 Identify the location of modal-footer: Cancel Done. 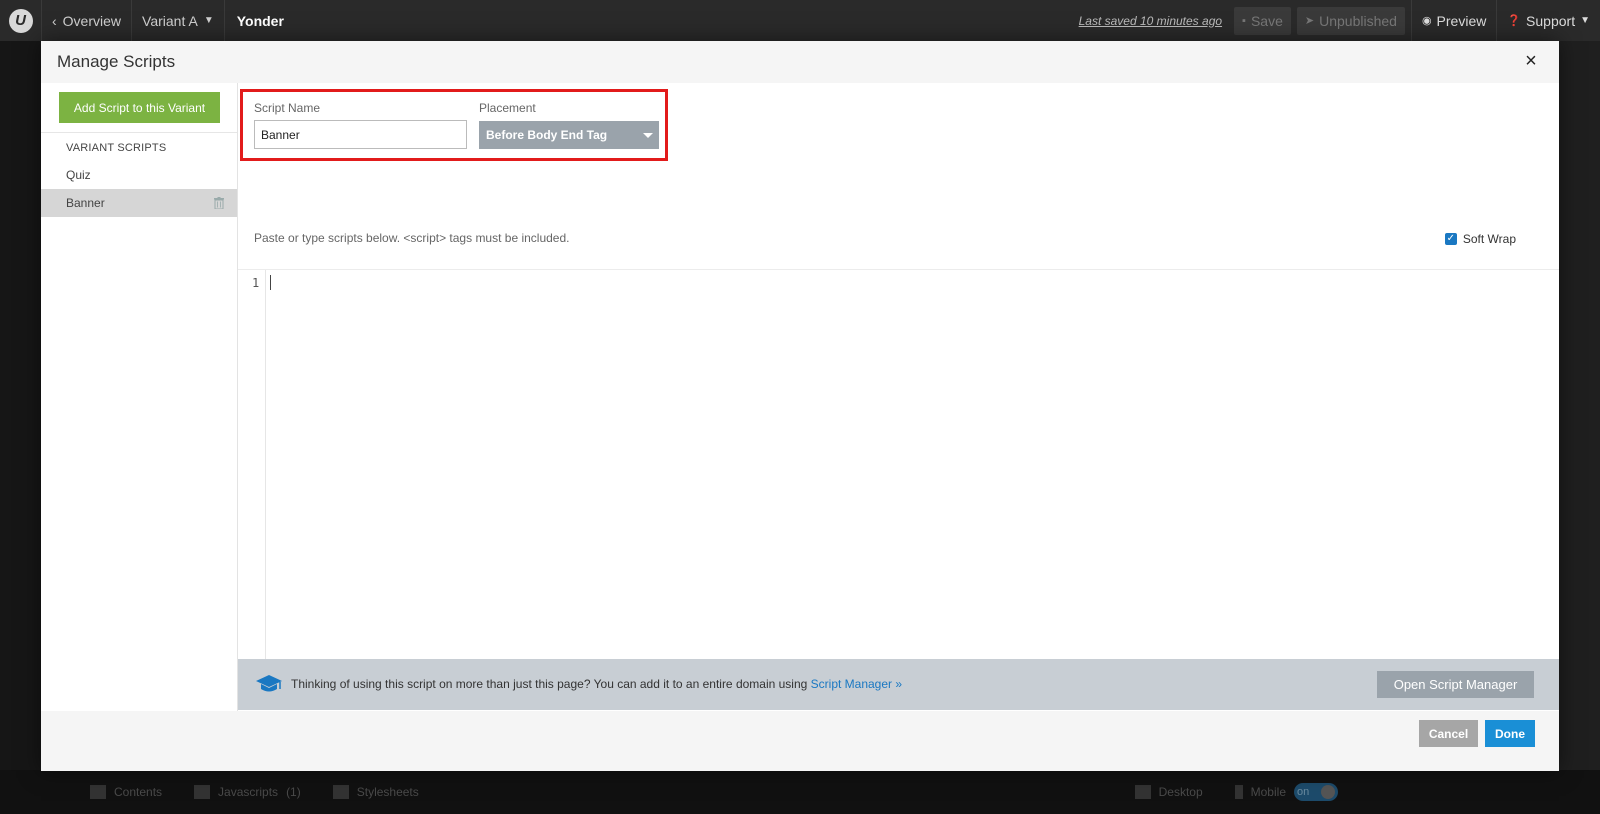
(800, 741).